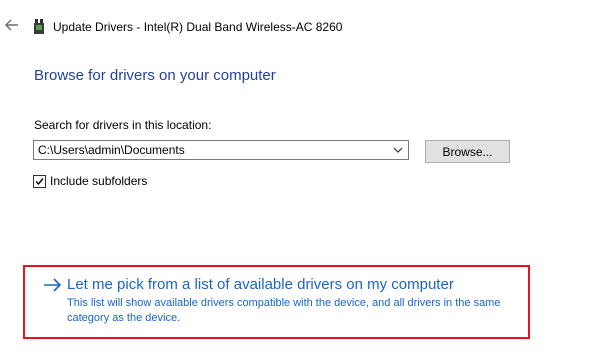  I want to click on include-subfolders-checkbox: Include subfolders, so click(90, 181).